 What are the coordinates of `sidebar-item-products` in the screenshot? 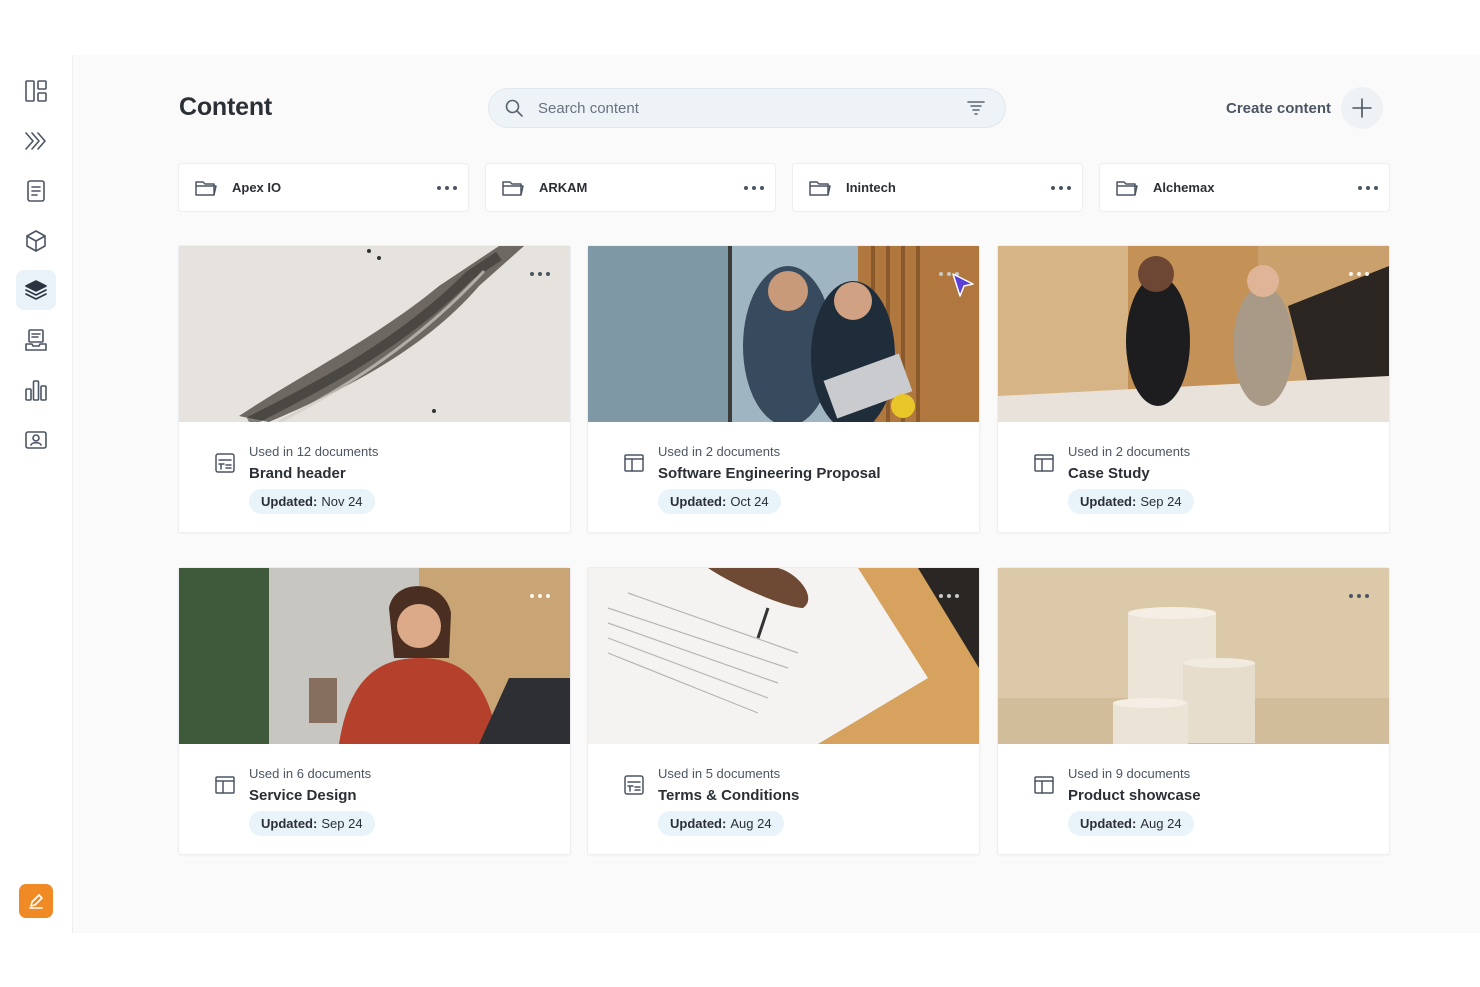 It's located at (36, 241).